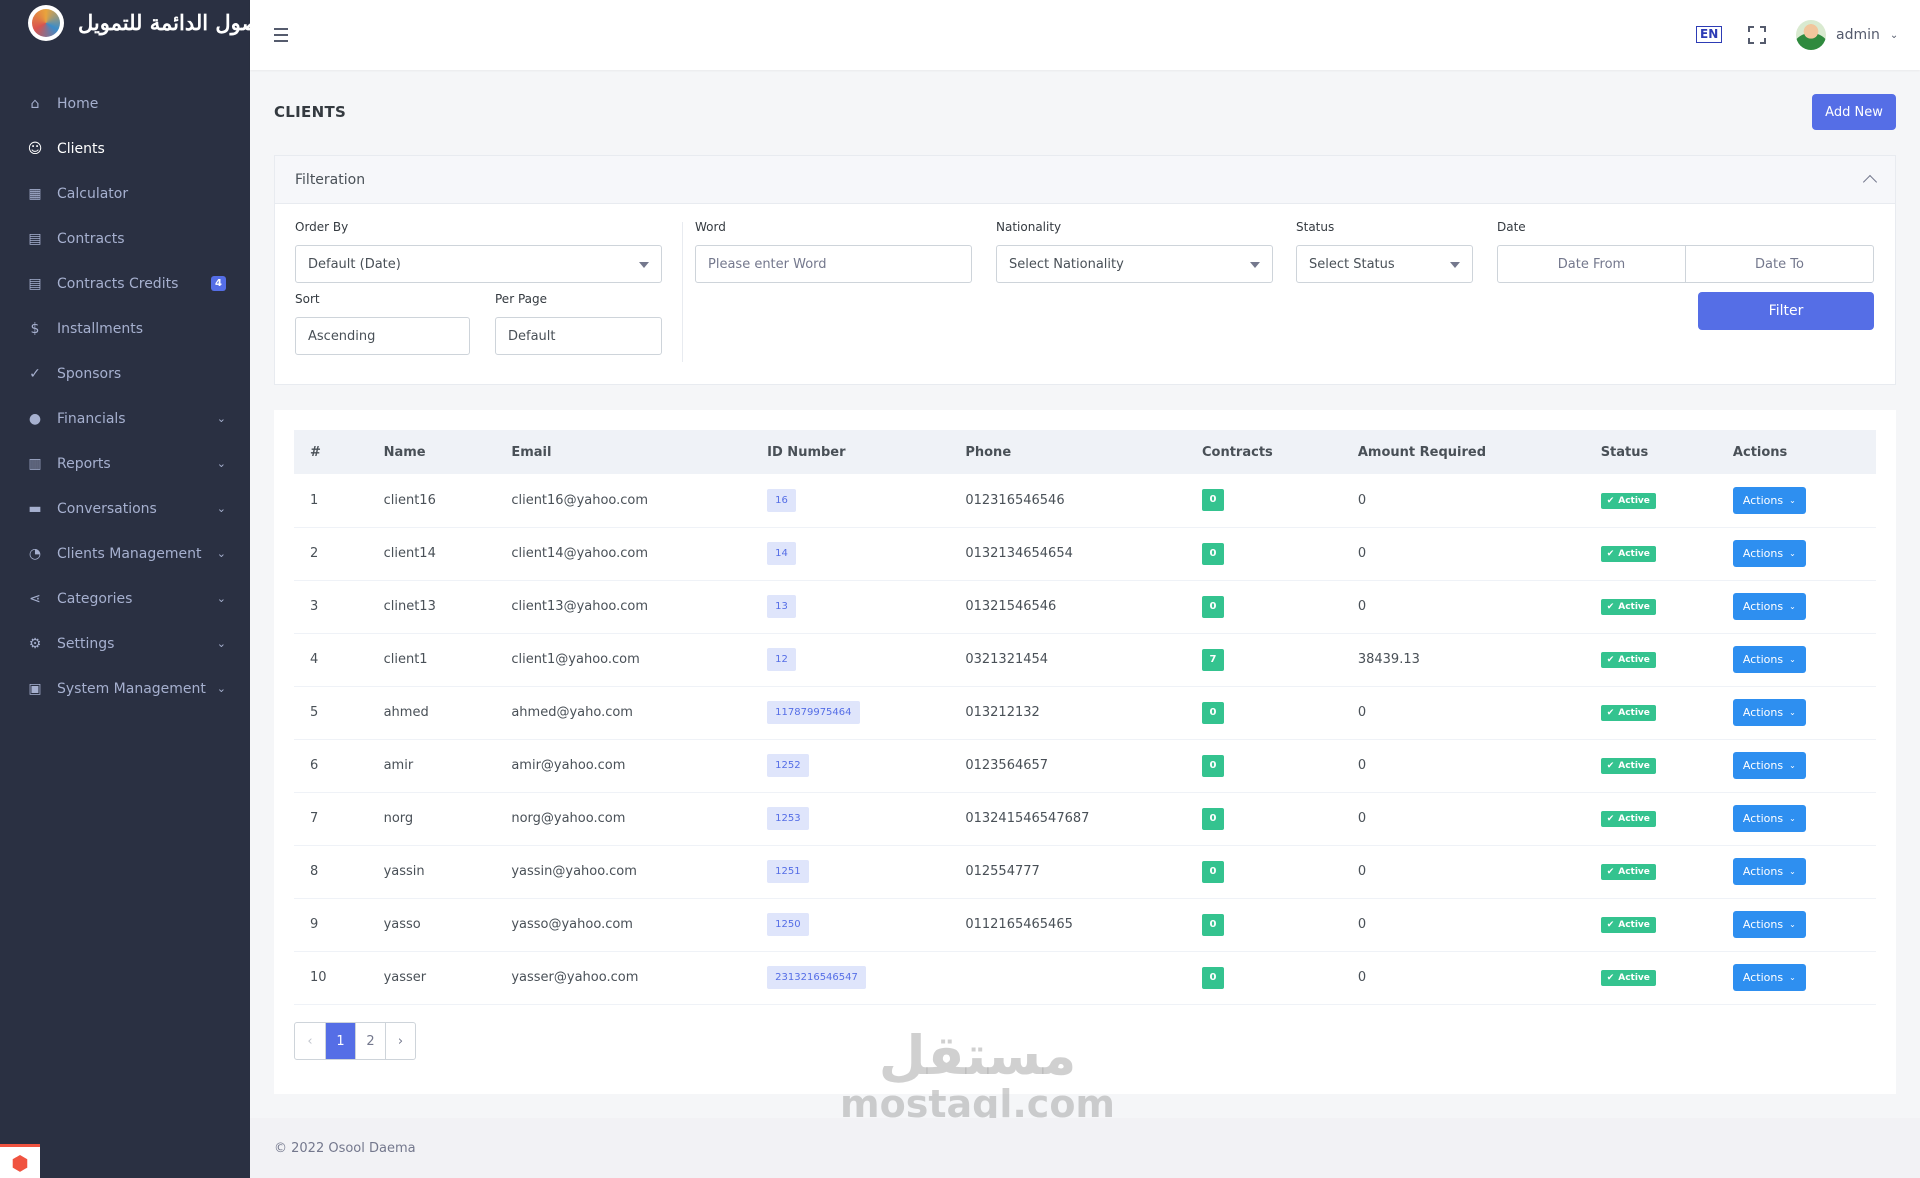 The height and width of the screenshot is (1178, 1920). I want to click on sidebar-item-sponsors: ✓ Sponsors, so click(125, 373).